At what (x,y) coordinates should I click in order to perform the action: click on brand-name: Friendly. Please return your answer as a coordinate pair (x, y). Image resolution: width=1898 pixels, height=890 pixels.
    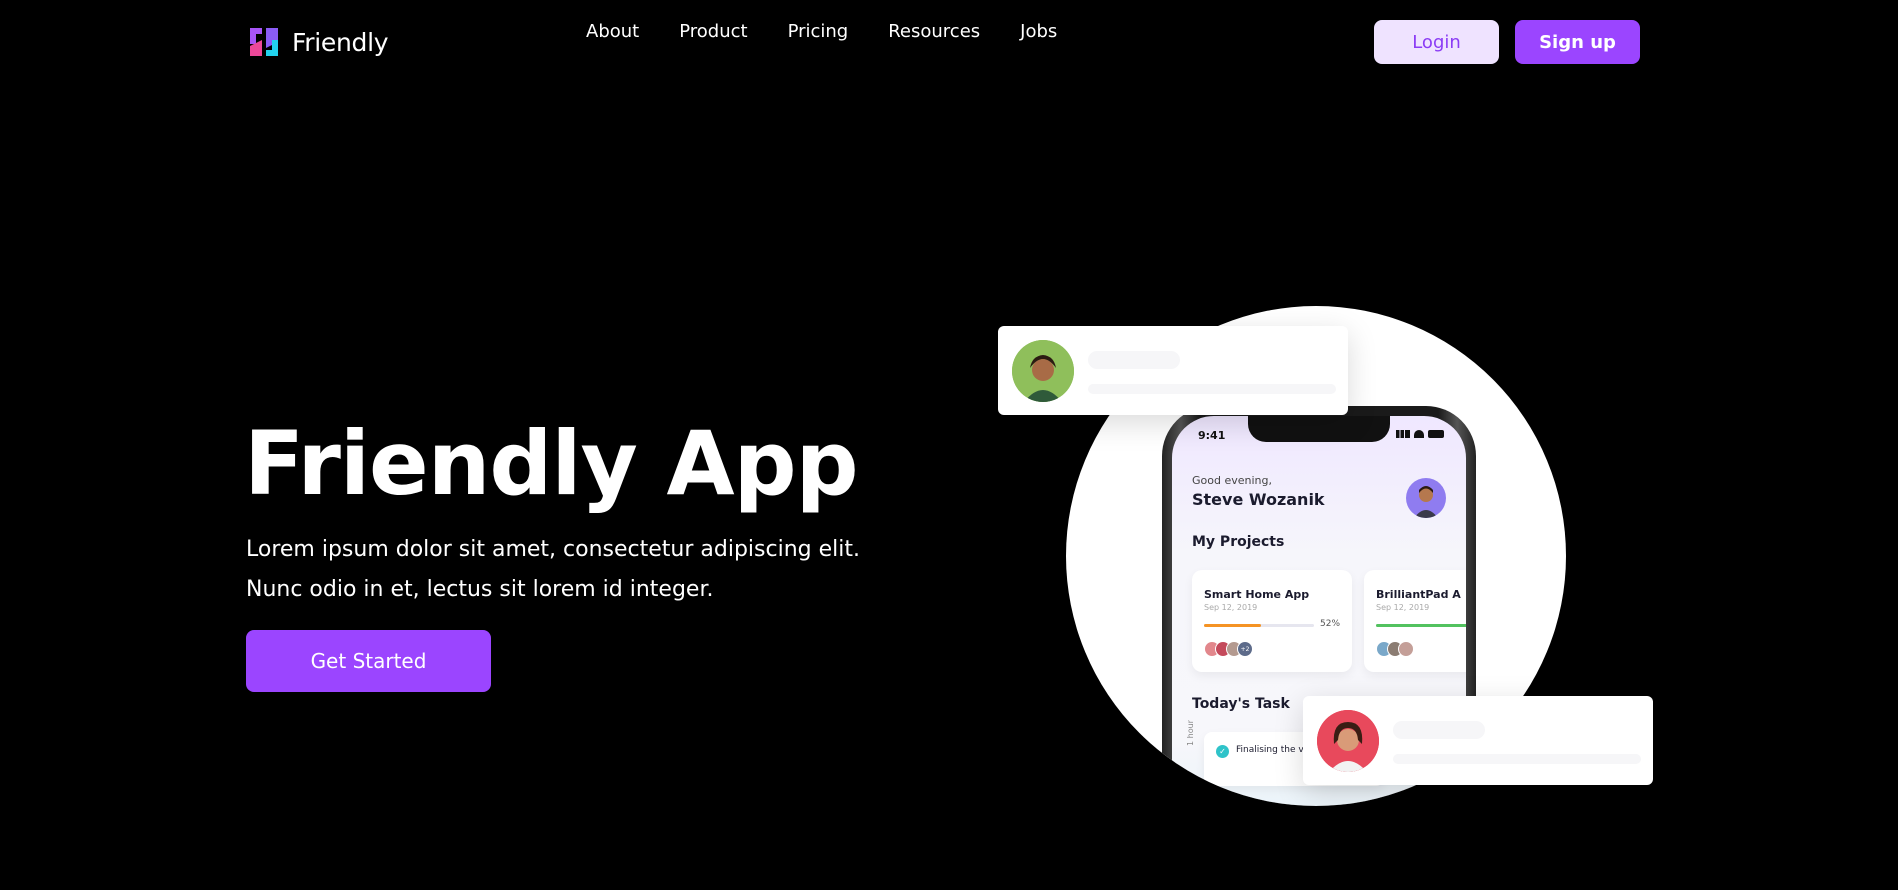
    Looking at the image, I should click on (340, 42).